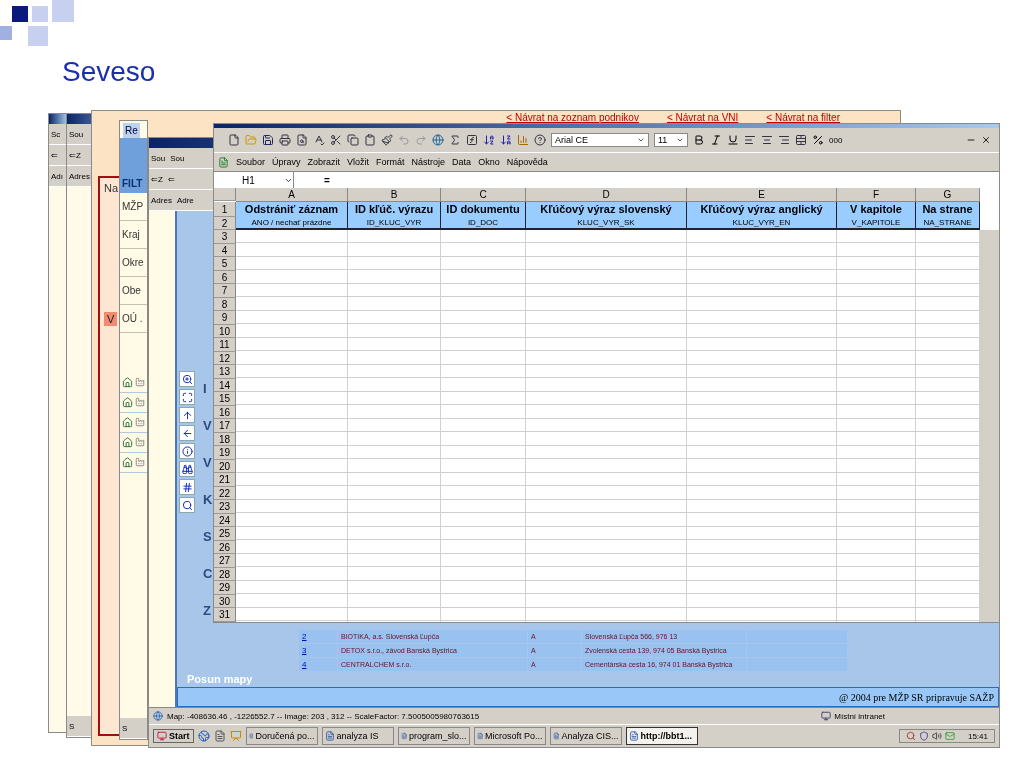 The width and height of the screenshot is (1024, 768). What do you see at coordinates (225, 561) in the screenshot?
I see `row-header: 27` at bounding box center [225, 561].